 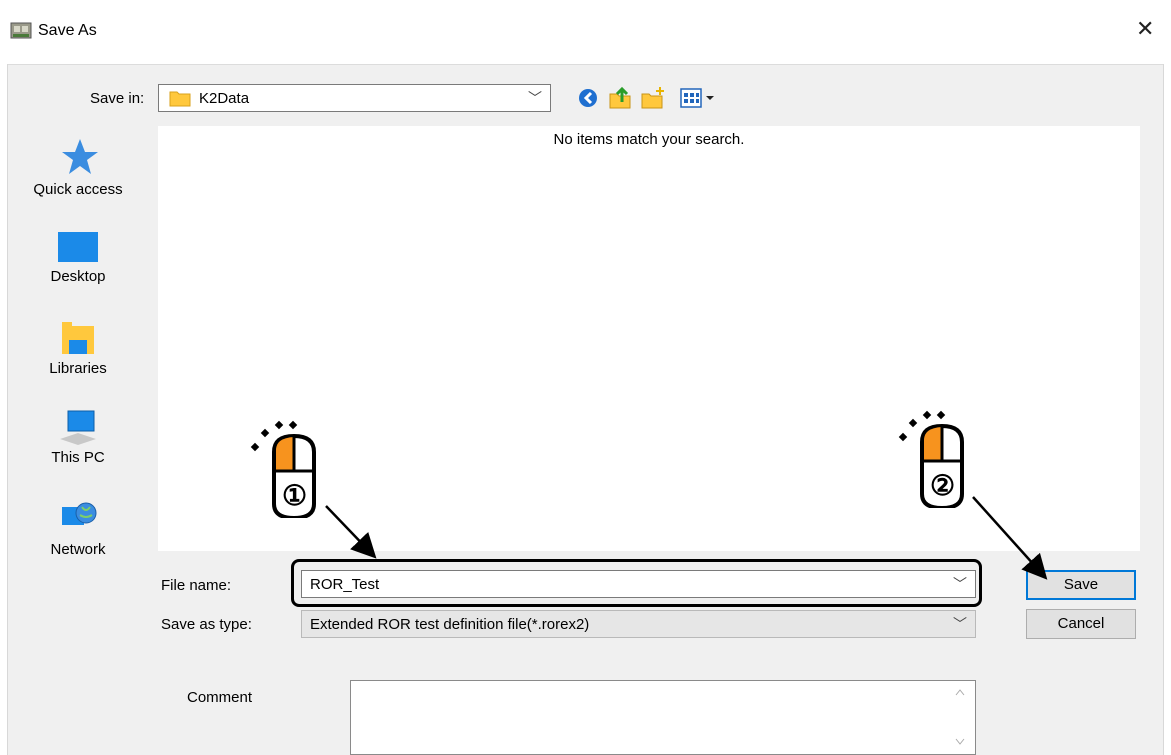 I want to click on step-2-label: ②, so click(x=943, y=485).